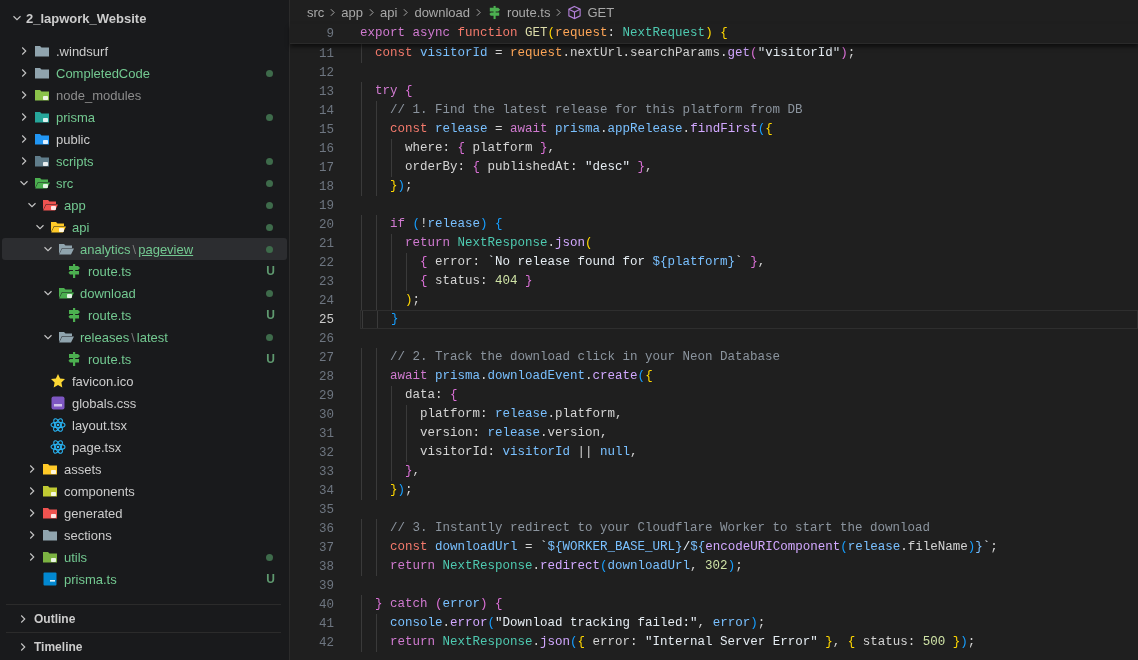 The image size is (1138, 660). What do you see at coordinates (144, 293) in the screenshot?
I see `tree-item: download` at bounding box center [144, 293].